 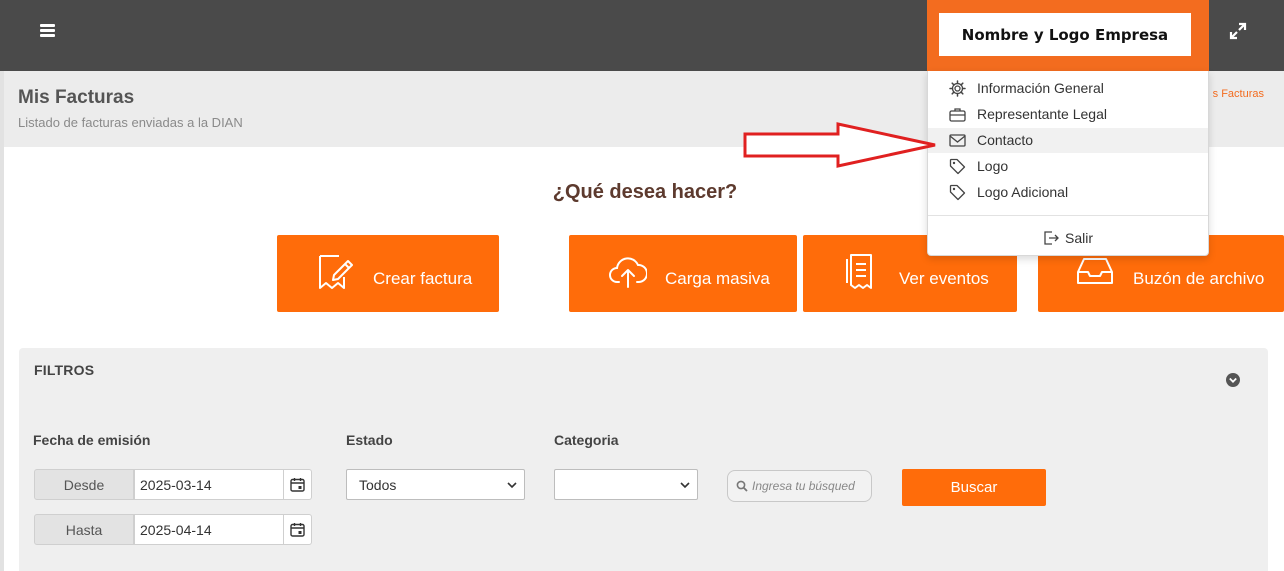 What do you see at coordinates (84, 529) in the screenshot?
I see `to-addon: Hasta` at bounding box center [84, 529].